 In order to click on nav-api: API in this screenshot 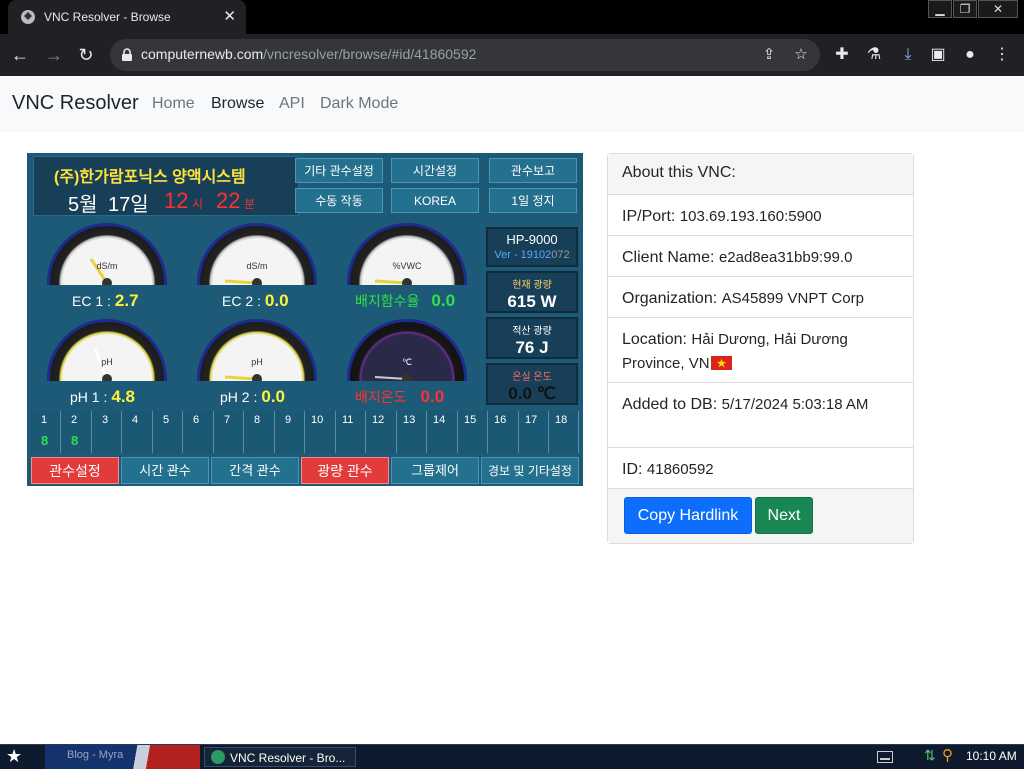, I will do `click(292, 104)`.